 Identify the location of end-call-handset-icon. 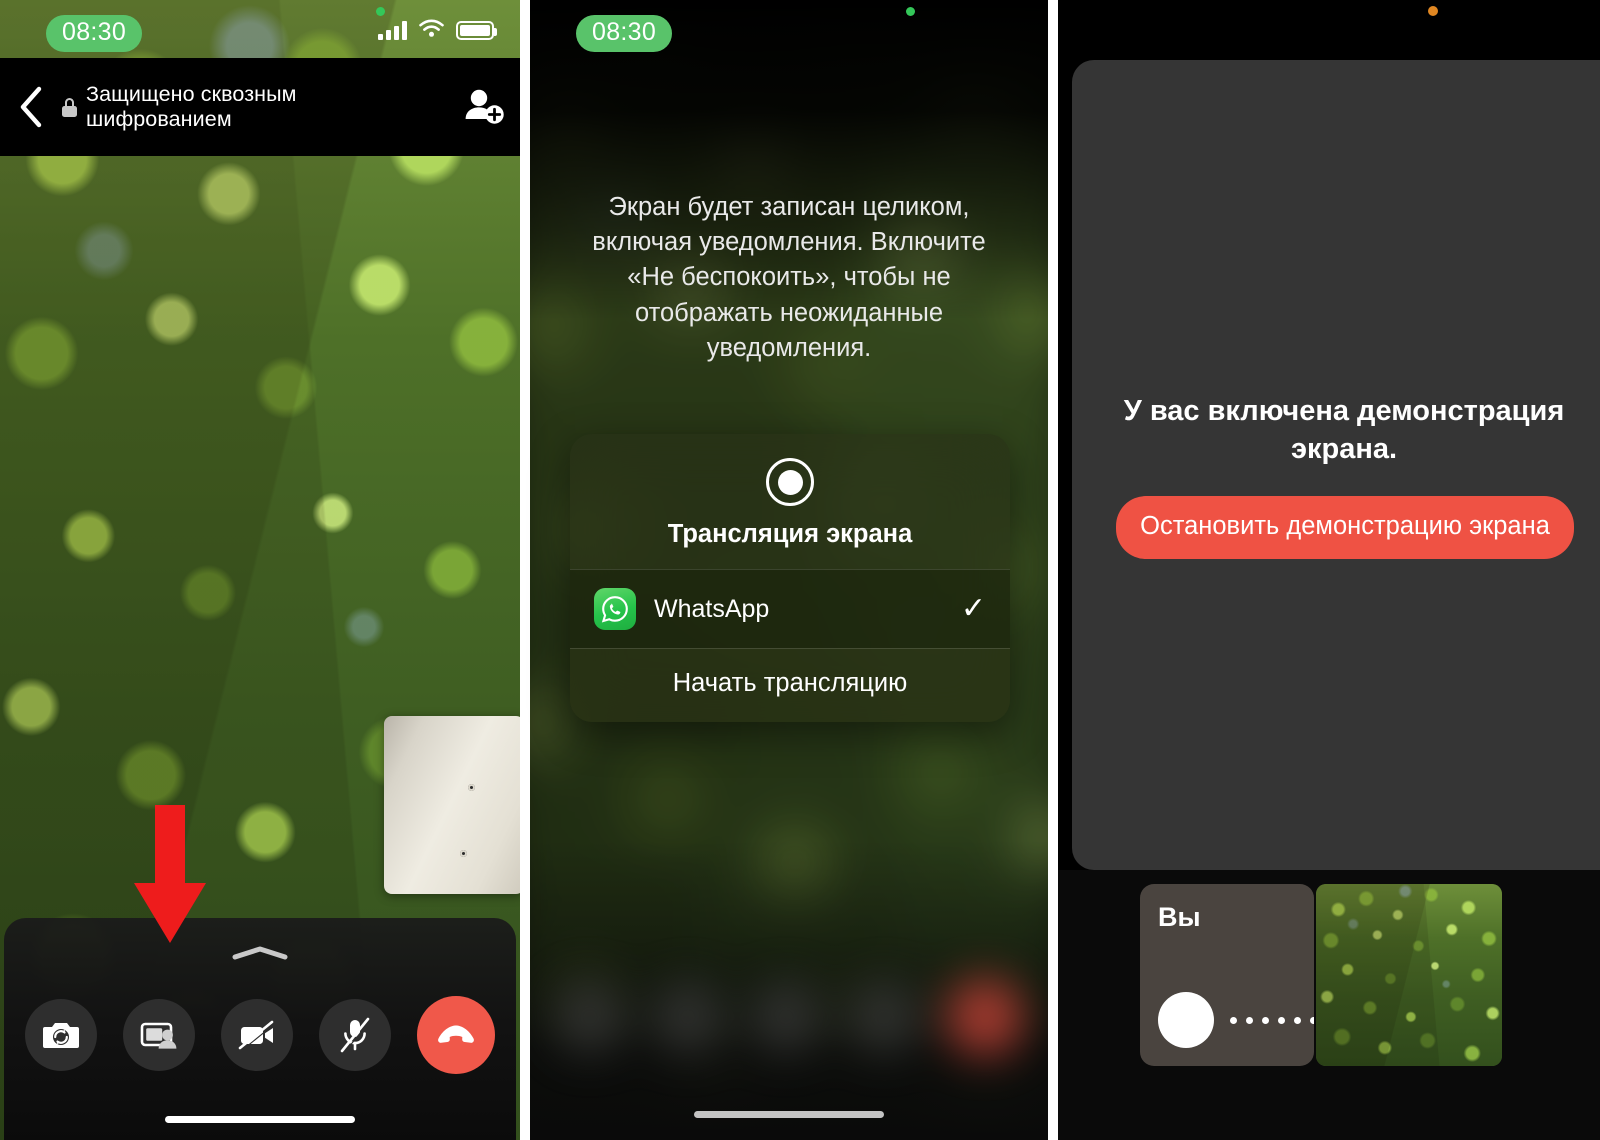
(456, 1034).